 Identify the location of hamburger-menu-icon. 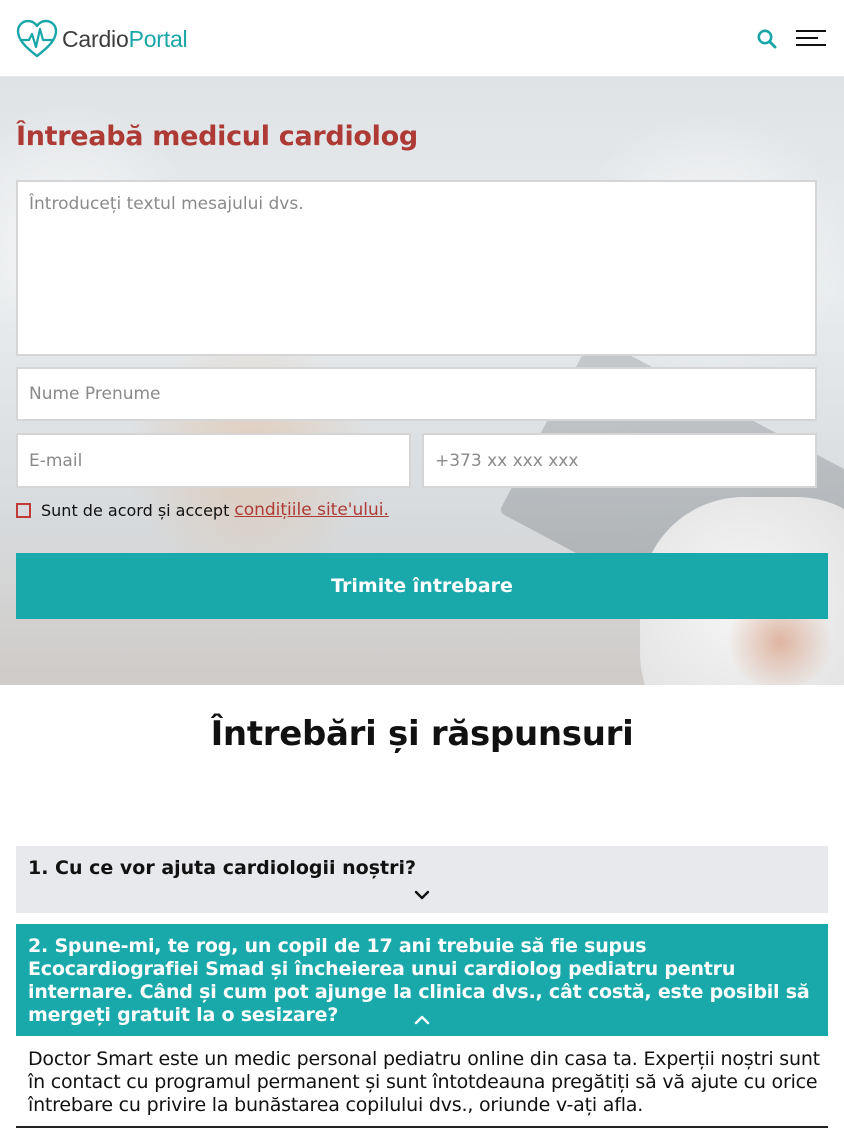
(811, 39).